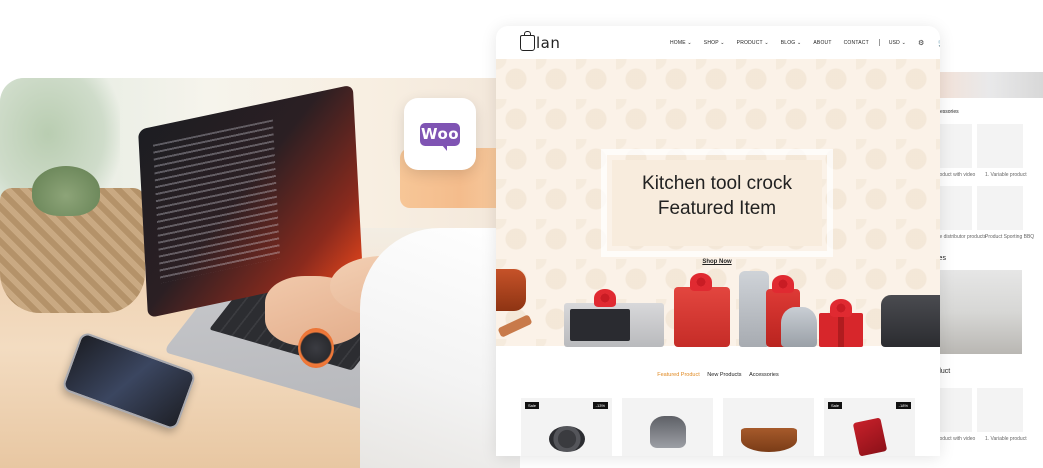 This screenshot has height=468, width=1043. I want to click on product-card: Sale -18%, so click(869, 427).